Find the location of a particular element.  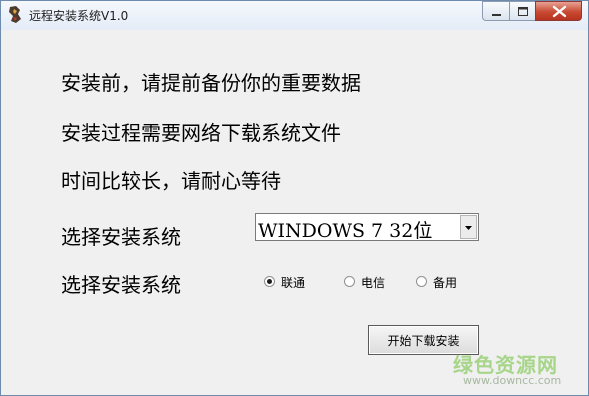

close-button is located at coordinates (558, 11).